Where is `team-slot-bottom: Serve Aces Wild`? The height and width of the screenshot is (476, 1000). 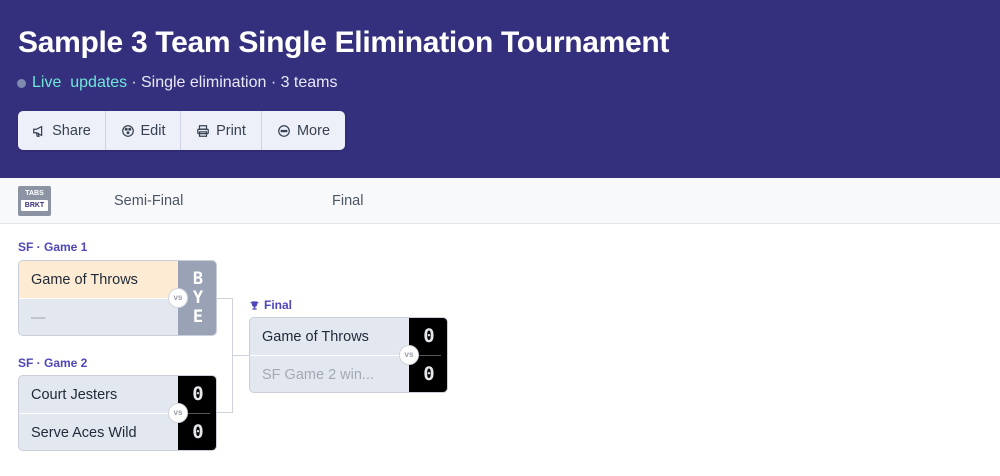 team-slot-bottom: Serve Aces Wild is located at coordinates (98, 432).